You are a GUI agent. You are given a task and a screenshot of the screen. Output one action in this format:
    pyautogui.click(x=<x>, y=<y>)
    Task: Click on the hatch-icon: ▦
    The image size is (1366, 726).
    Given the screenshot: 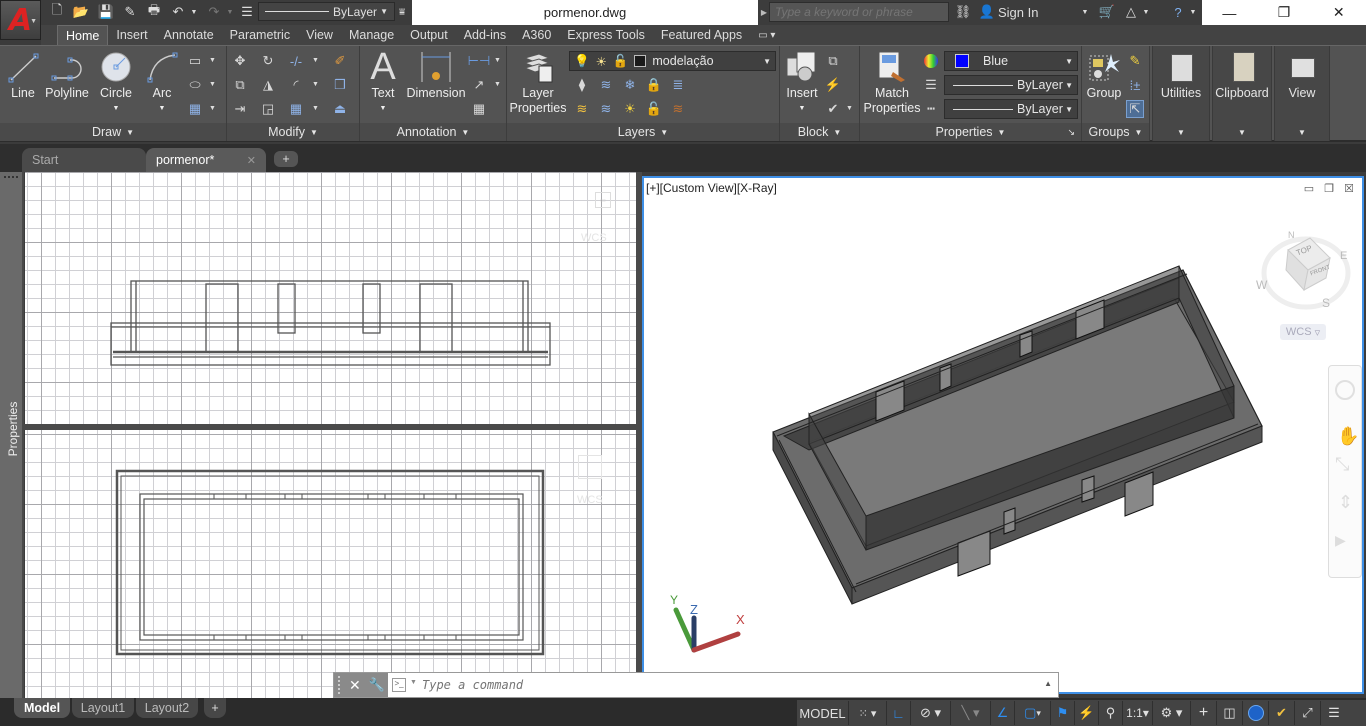 What is the action you would take?
    pyautogui.click(x=195, y=109)
    